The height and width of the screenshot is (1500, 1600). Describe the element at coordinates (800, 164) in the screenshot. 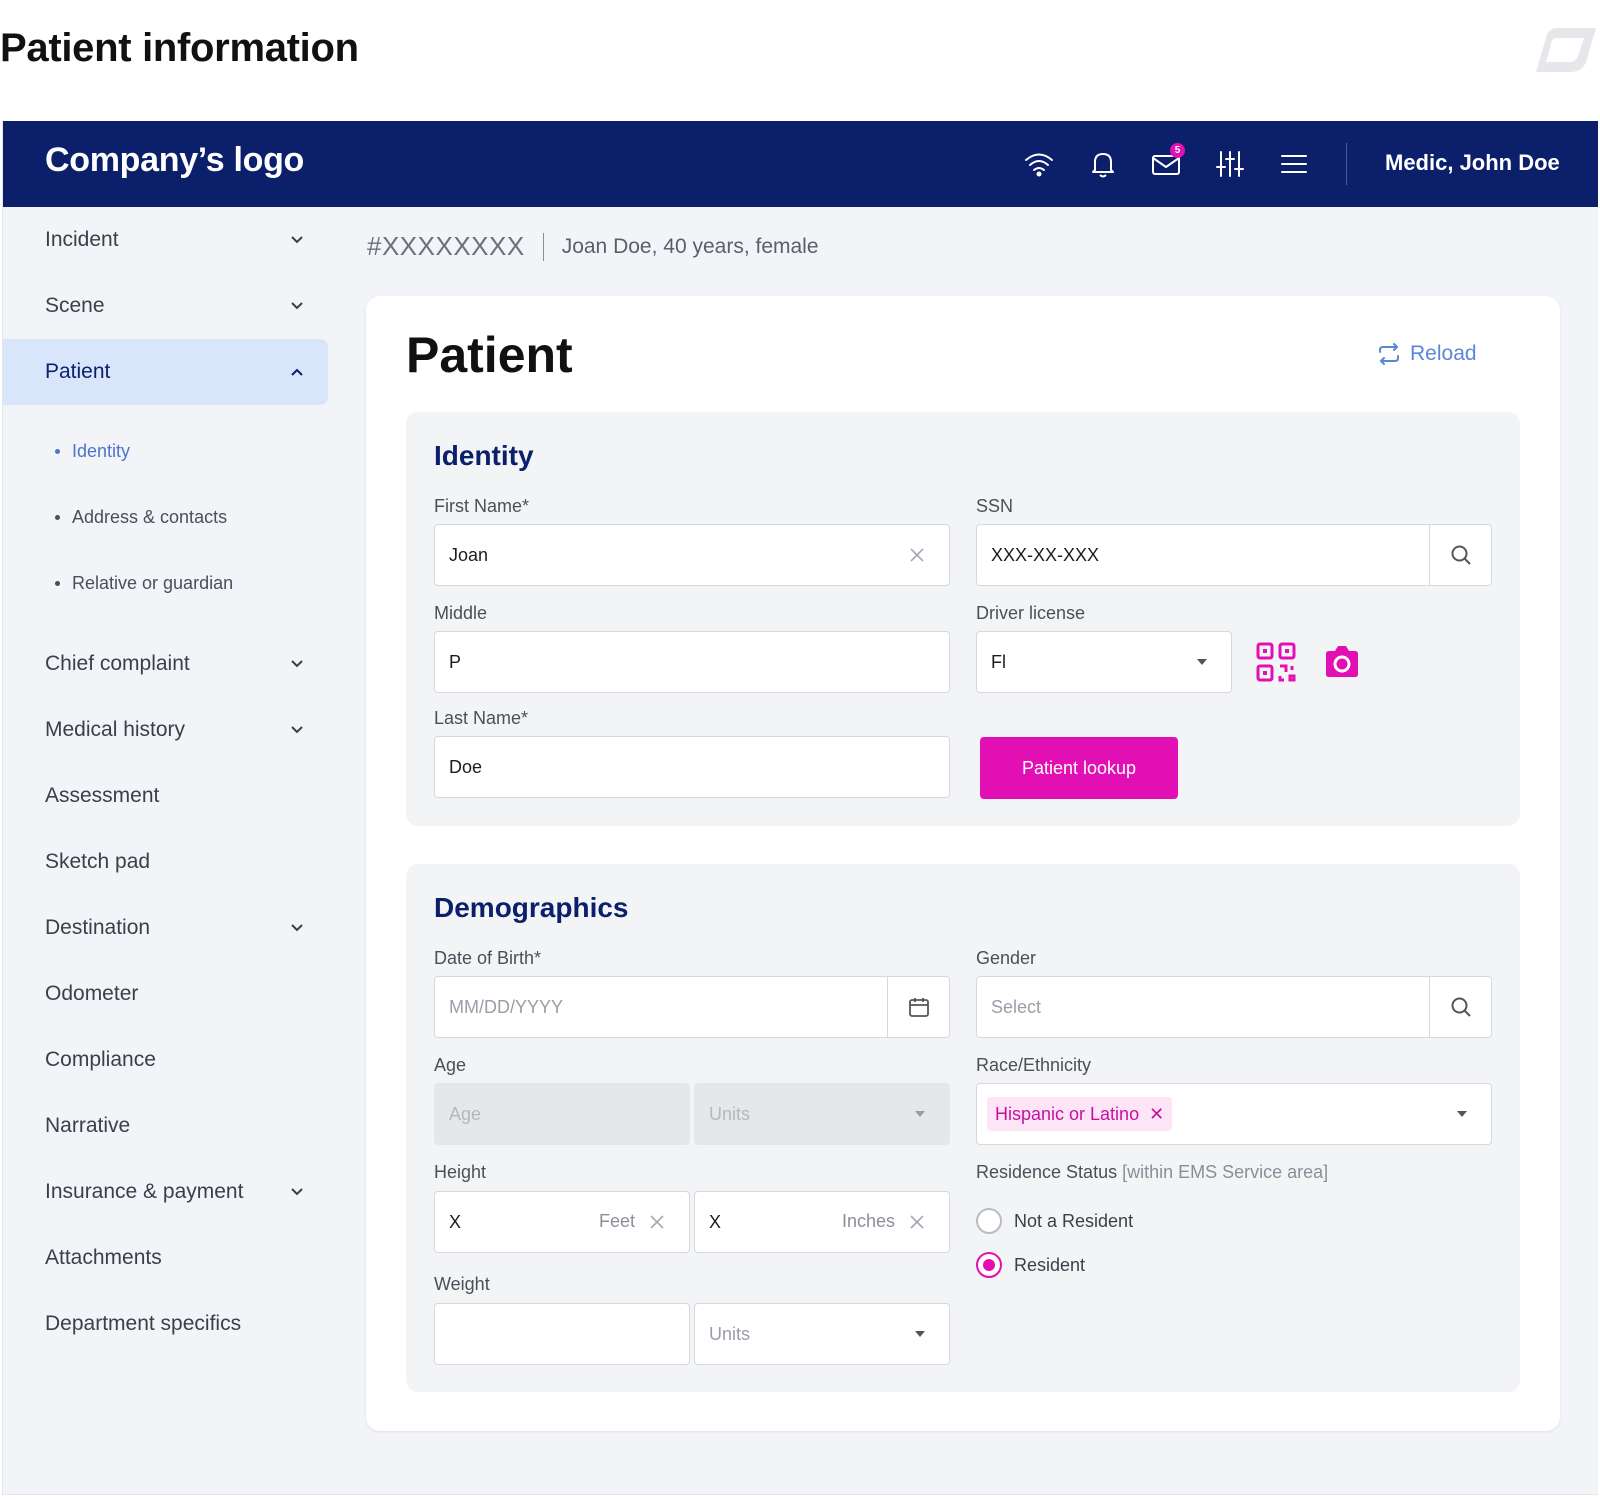

I see `top-bar: Company’s logo 5 Medic, John Doe` at that location.